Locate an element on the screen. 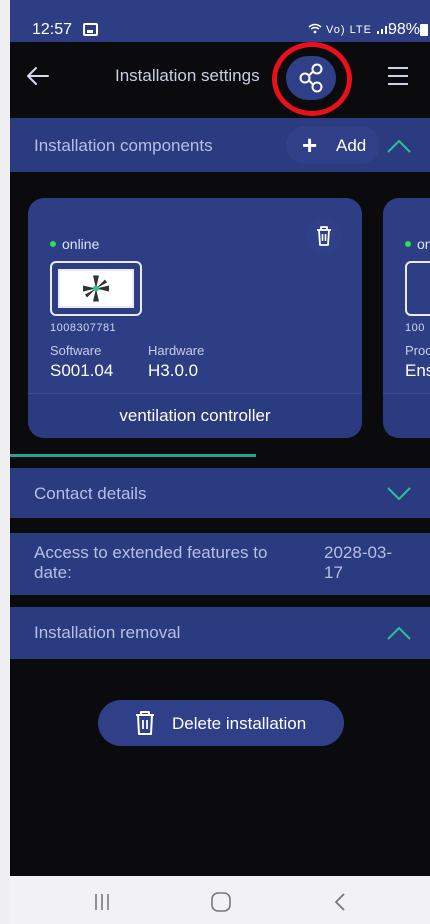  contact-details-header: Contact details is located at coordinates (220, 493).